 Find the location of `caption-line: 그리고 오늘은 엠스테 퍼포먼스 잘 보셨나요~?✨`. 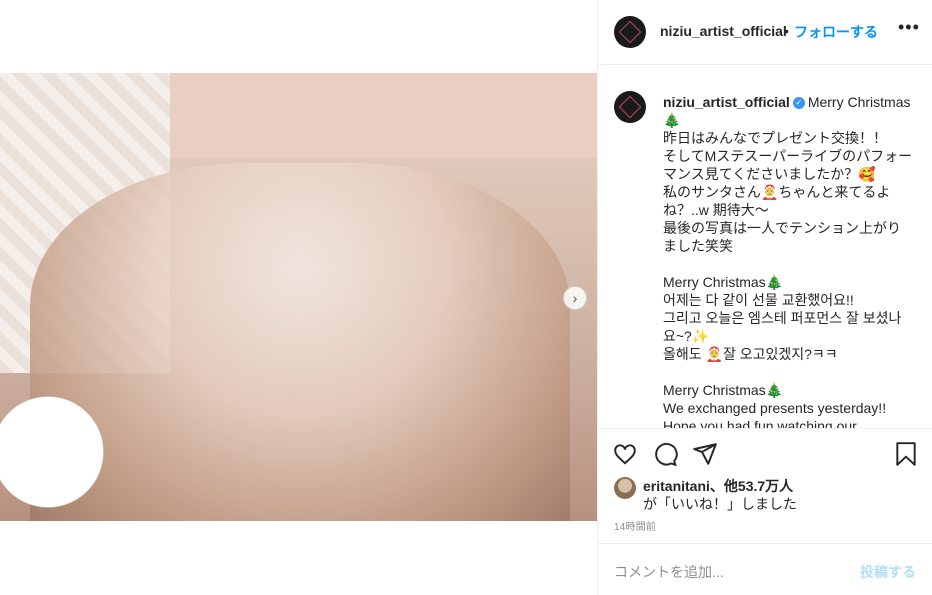

caption-line: 그리고 오늘은 엠스테 퍼포먼스 잘 보셨나요~?✨ is located at coordinates (782, 327).